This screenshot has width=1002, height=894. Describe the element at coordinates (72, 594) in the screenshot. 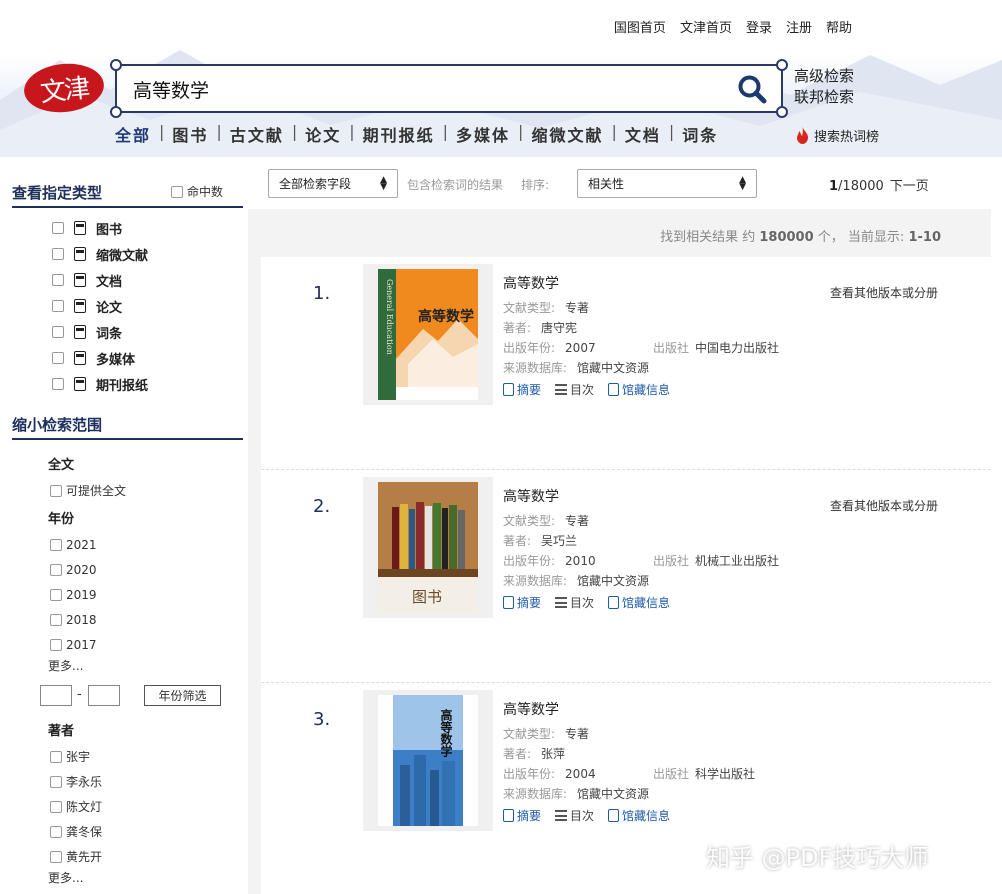

I see `year-option: 2019` at that location.